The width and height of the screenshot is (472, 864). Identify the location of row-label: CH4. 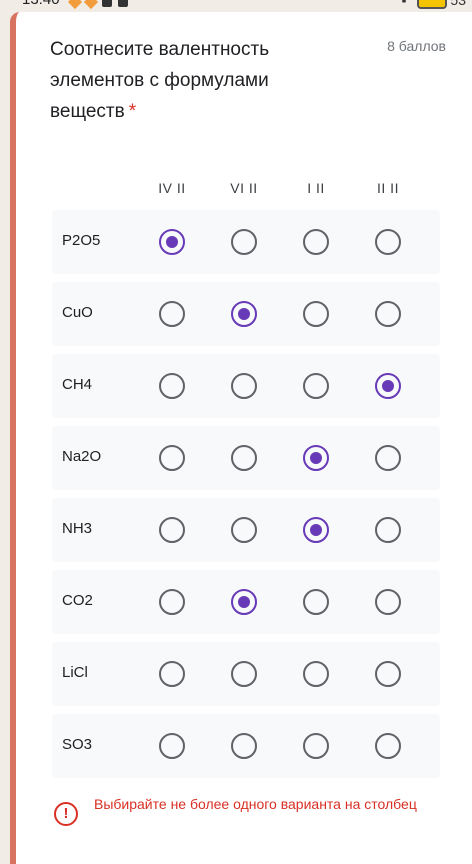
(77, 384).